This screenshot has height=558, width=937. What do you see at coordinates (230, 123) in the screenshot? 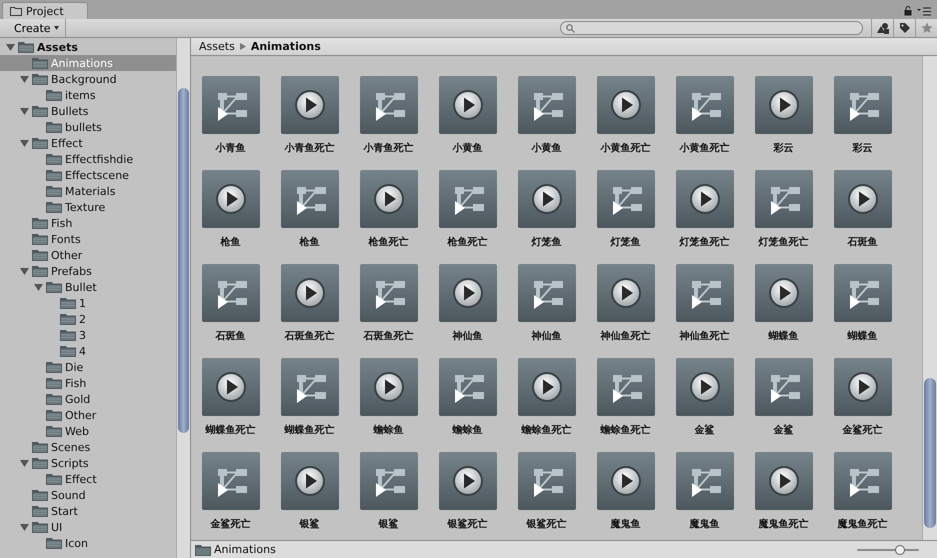
I see `asset-item: 小青鱼` at bounding box center [230, 123].